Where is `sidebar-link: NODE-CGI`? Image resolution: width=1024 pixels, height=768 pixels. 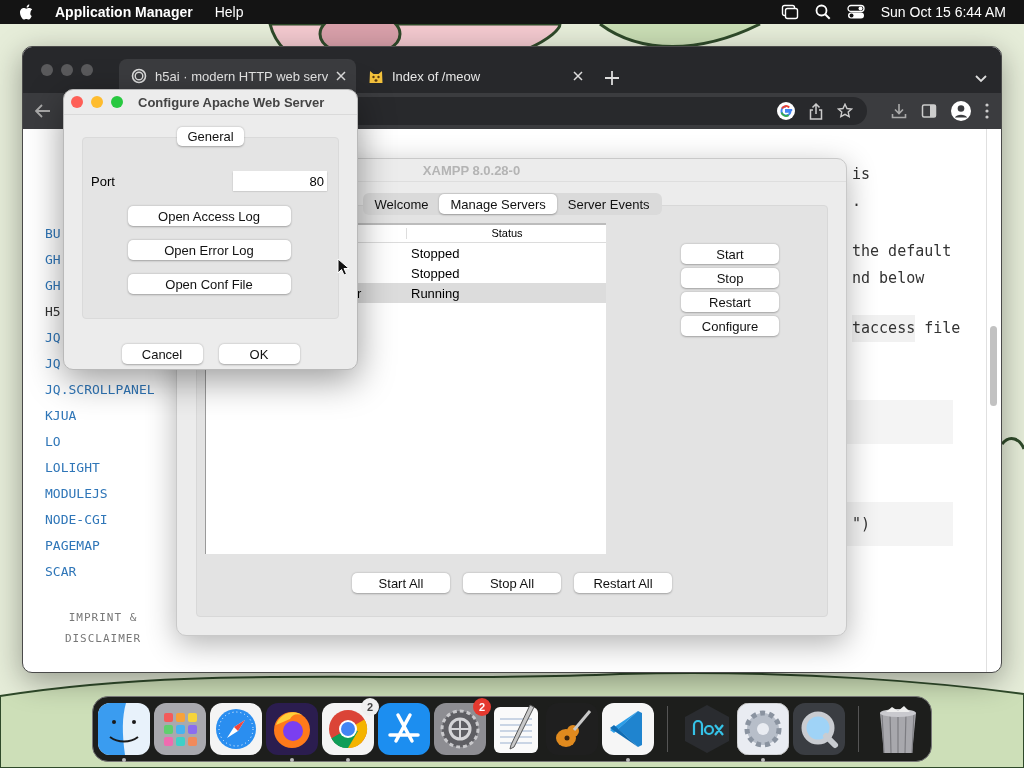
sidebar-link: NODE-CGI is located at coordinates (76, 520).